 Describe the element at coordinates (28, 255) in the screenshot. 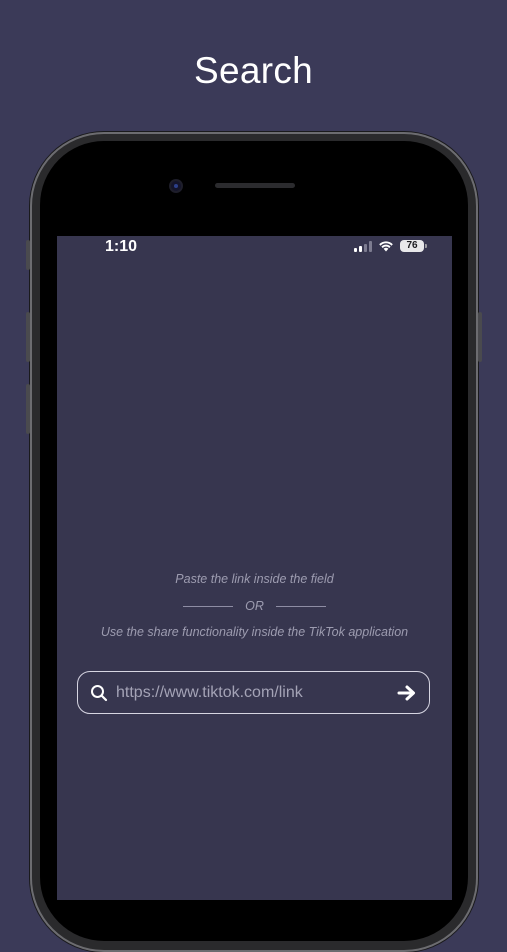

I see `phone-mute-switch` at that location.